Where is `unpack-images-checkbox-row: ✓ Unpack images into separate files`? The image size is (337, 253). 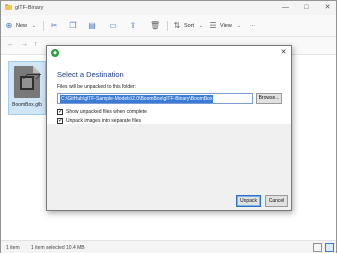 unpack-images-checkbox-row: ✓ Unpack images into separate files is located at coordinates (99, 121).